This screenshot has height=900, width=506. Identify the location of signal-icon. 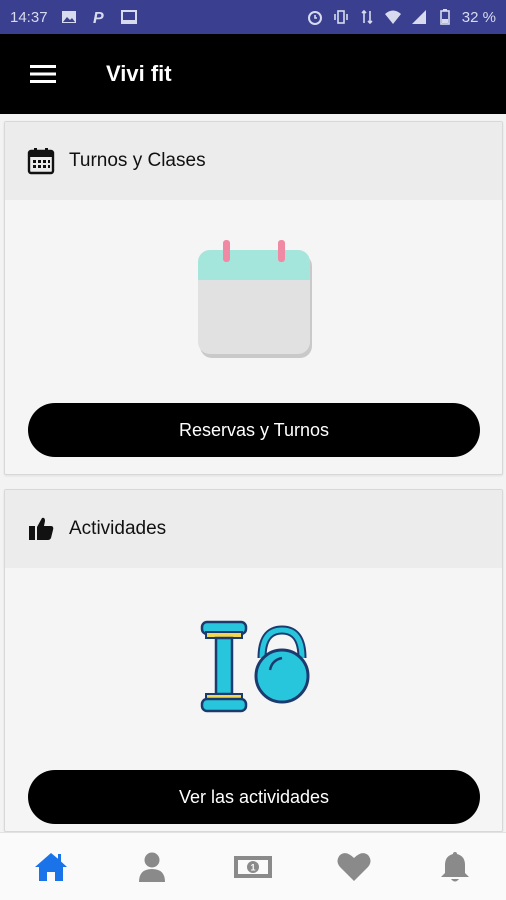
(419, 17).